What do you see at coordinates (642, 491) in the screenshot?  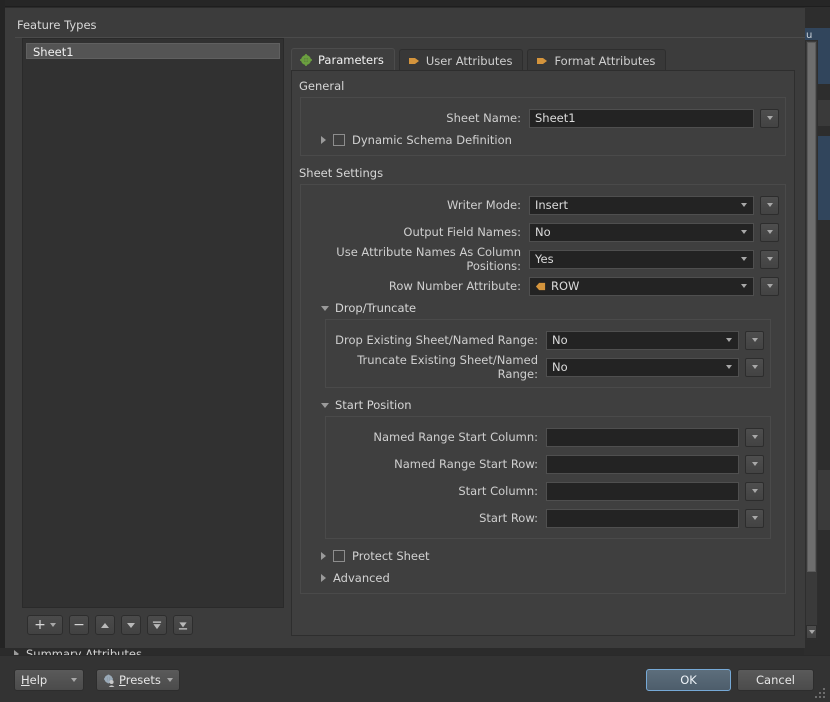 I see `start-column-input` at bounding box center [642, 491].